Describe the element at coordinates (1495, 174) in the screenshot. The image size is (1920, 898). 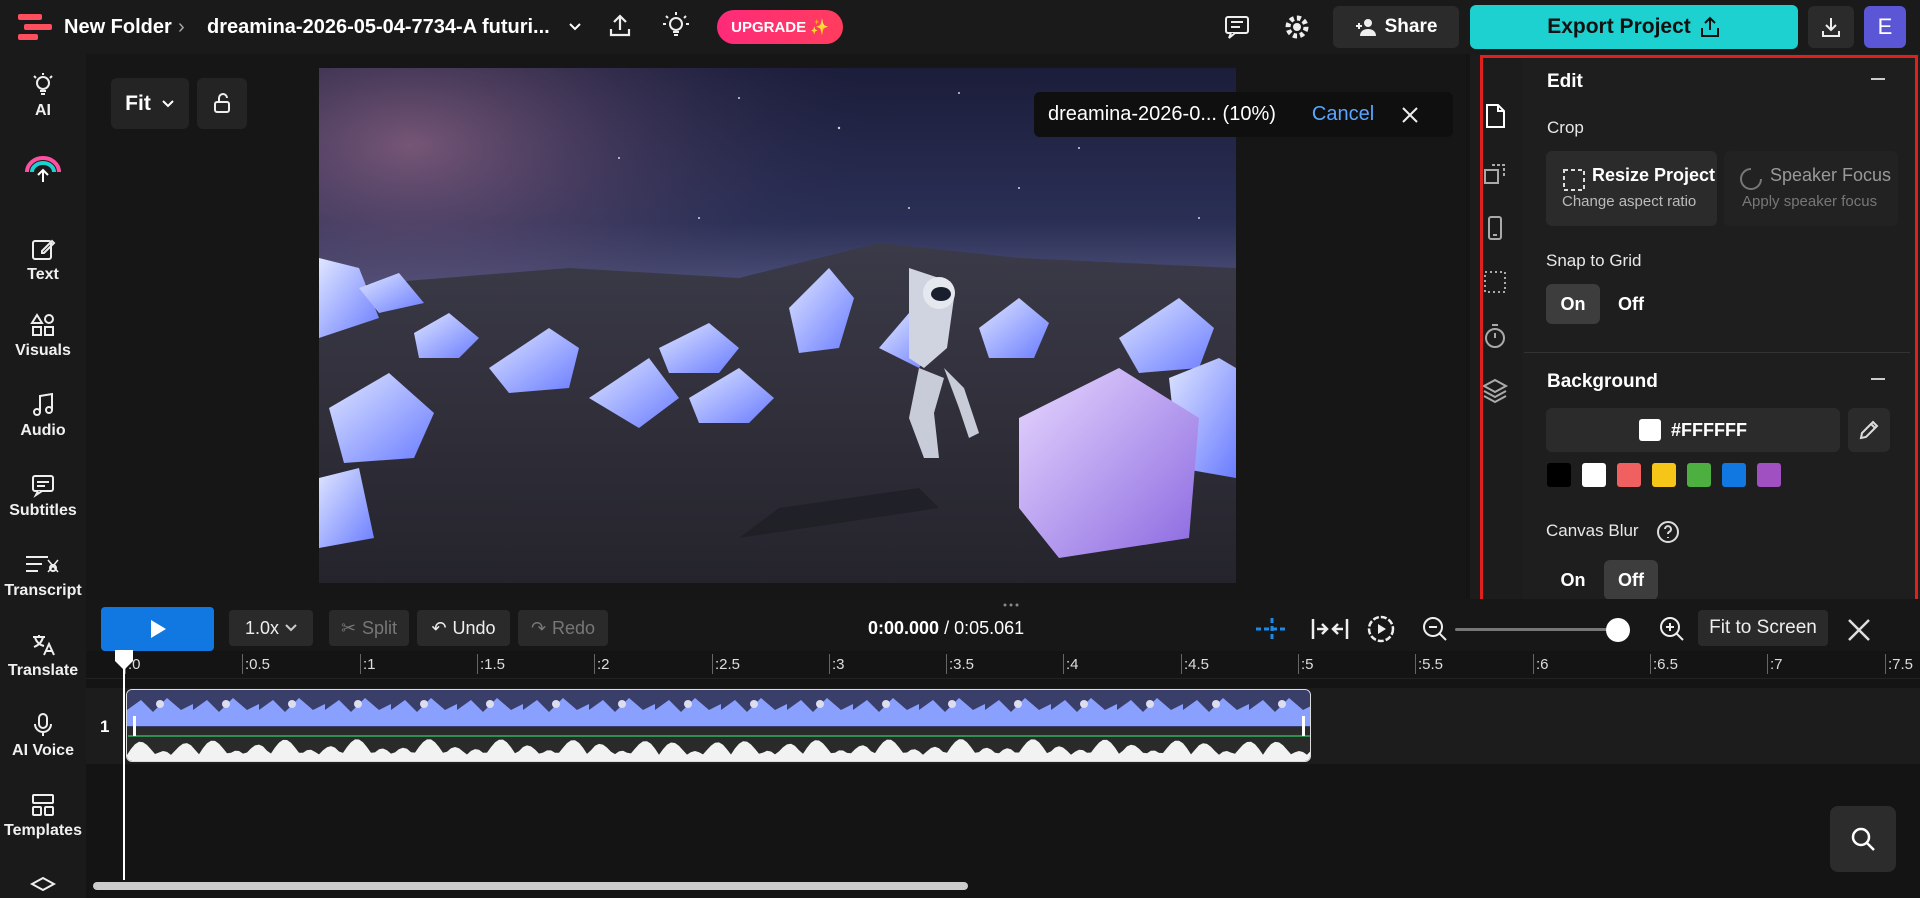
I see `resize-icon` at that location.